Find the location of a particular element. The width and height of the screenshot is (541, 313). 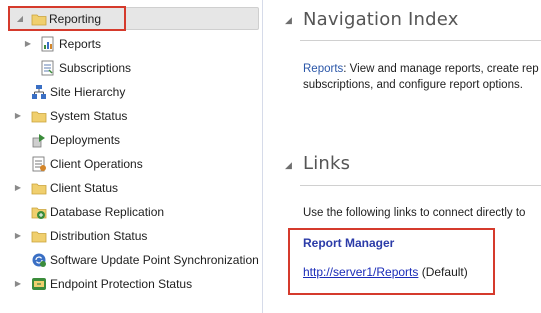

navigation-description-line1: : View and manage reports, create rep is located at coordinates (441, 69).